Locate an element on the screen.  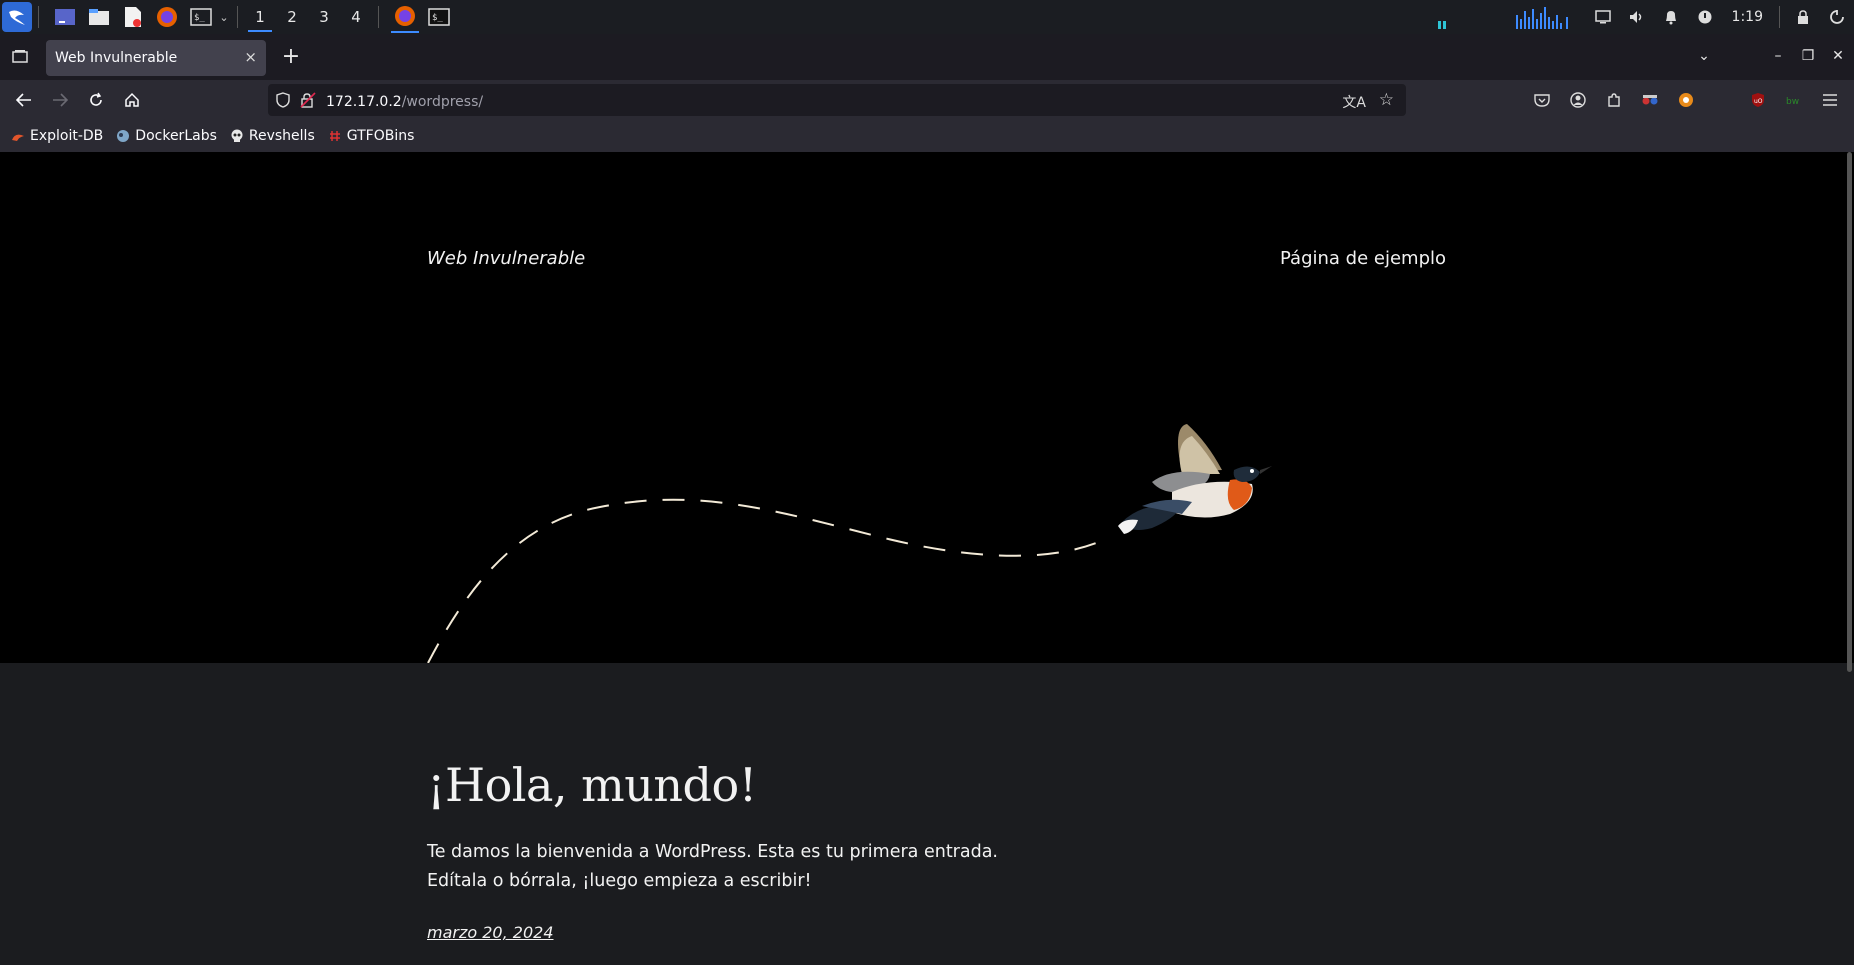
spy-extension-icon is located at coordinates (1650, 100).